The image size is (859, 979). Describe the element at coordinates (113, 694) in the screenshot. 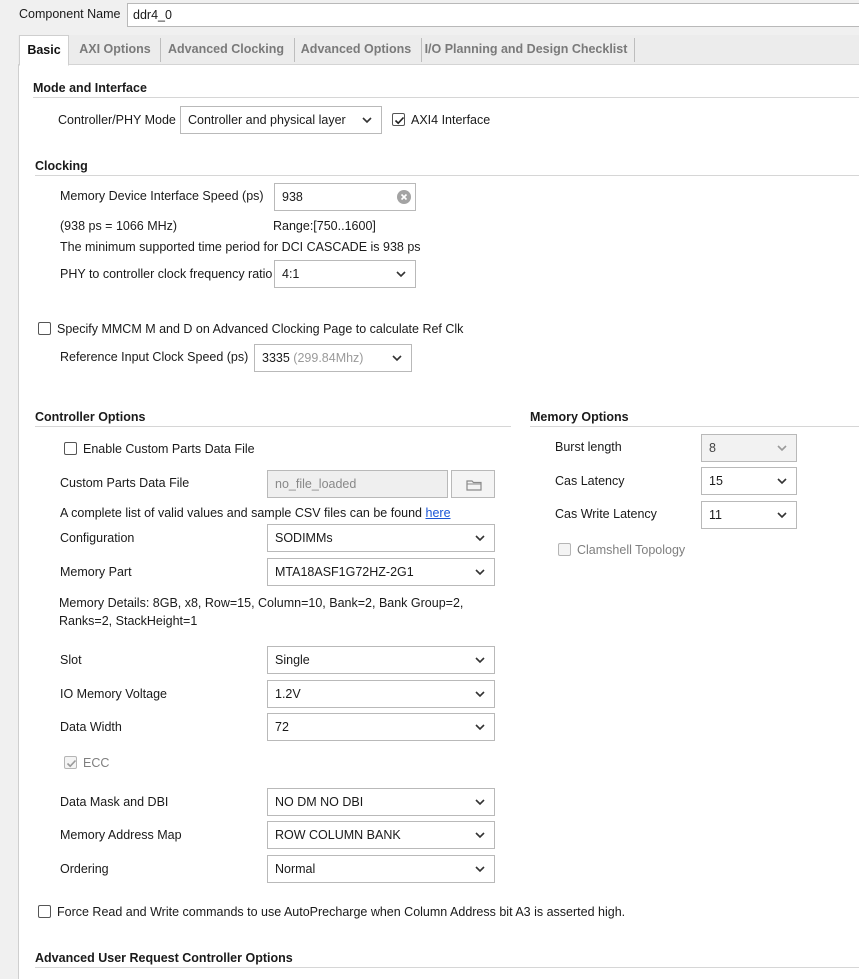

I see `io-voltage-label: IO Memory Voltage` at that location.